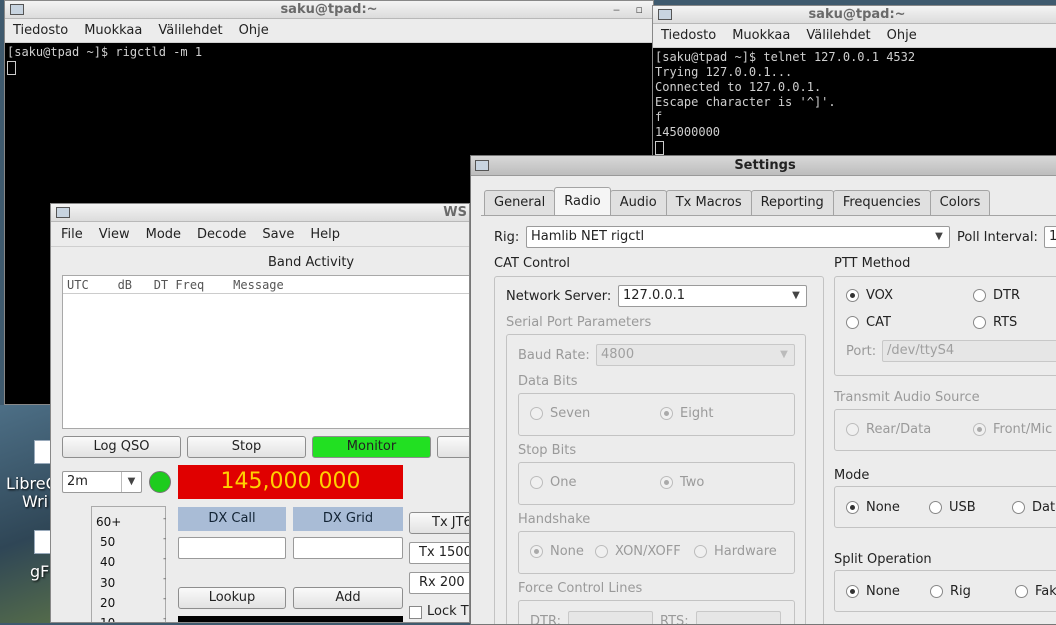 The image size is (1056, 625). What do you see at coordinates (935, 507) in the screenshot?
I see `usb-radio` at bounding box center [935, 507].